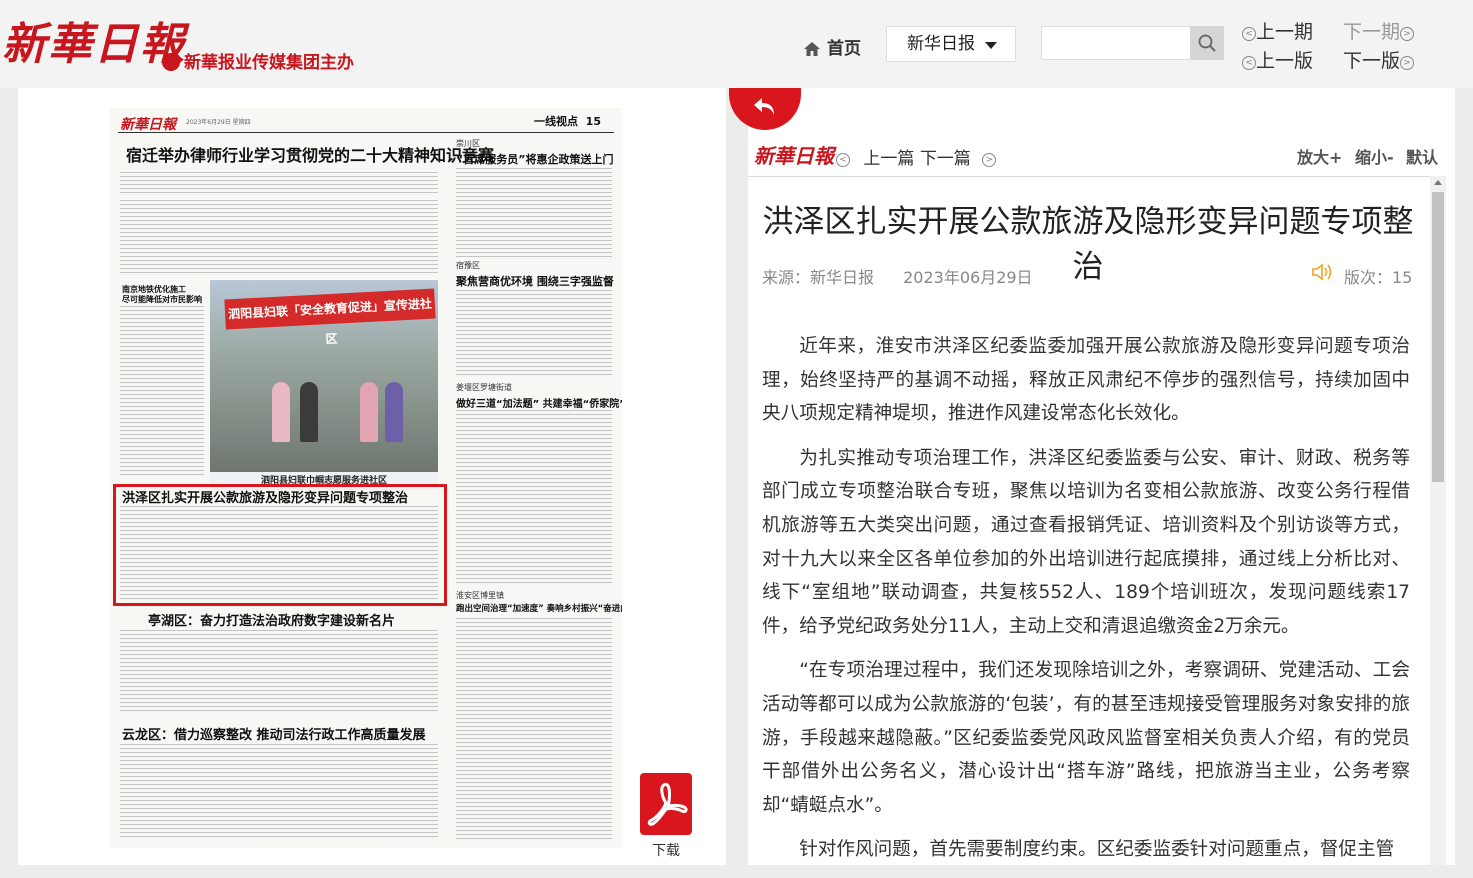 Image resolution: width=1473 pixels, height=878 pixels. What do you see at coordinates (468, 265) in the screenshot?
I see `story-tag: 宿豫区` at bounding box center [468, 265].